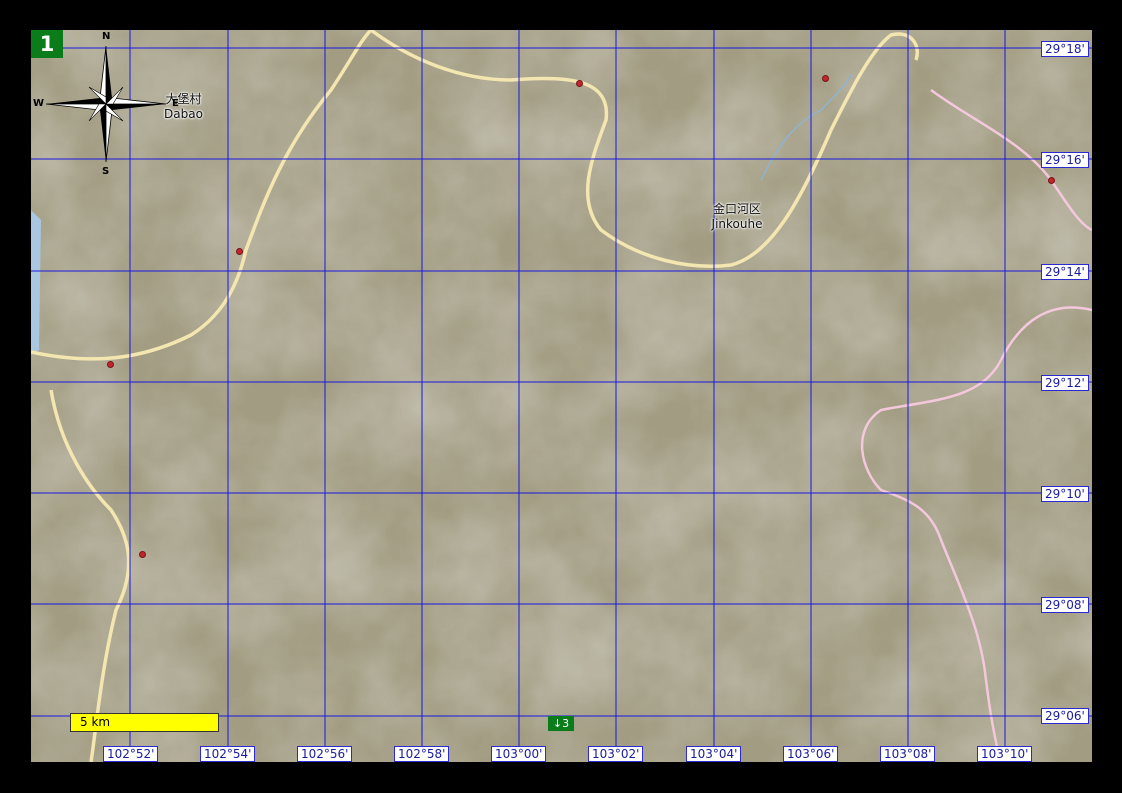 This screenshot has height=793, width=1122. What do you see at coordinates (736, 209) in the screenshot?
I see `place-native-name: 金口河区` at bounding box center [736, 209].